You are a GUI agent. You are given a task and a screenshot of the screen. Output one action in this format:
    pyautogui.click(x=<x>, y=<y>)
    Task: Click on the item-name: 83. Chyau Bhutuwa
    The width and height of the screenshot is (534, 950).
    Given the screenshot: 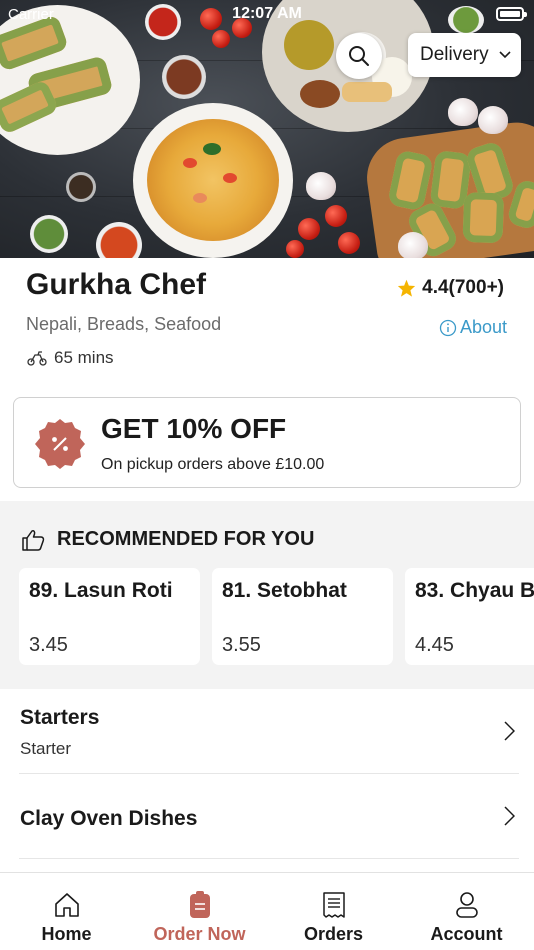 What is the action you would take?
    pyautogui.click(x=474, y=590)
    